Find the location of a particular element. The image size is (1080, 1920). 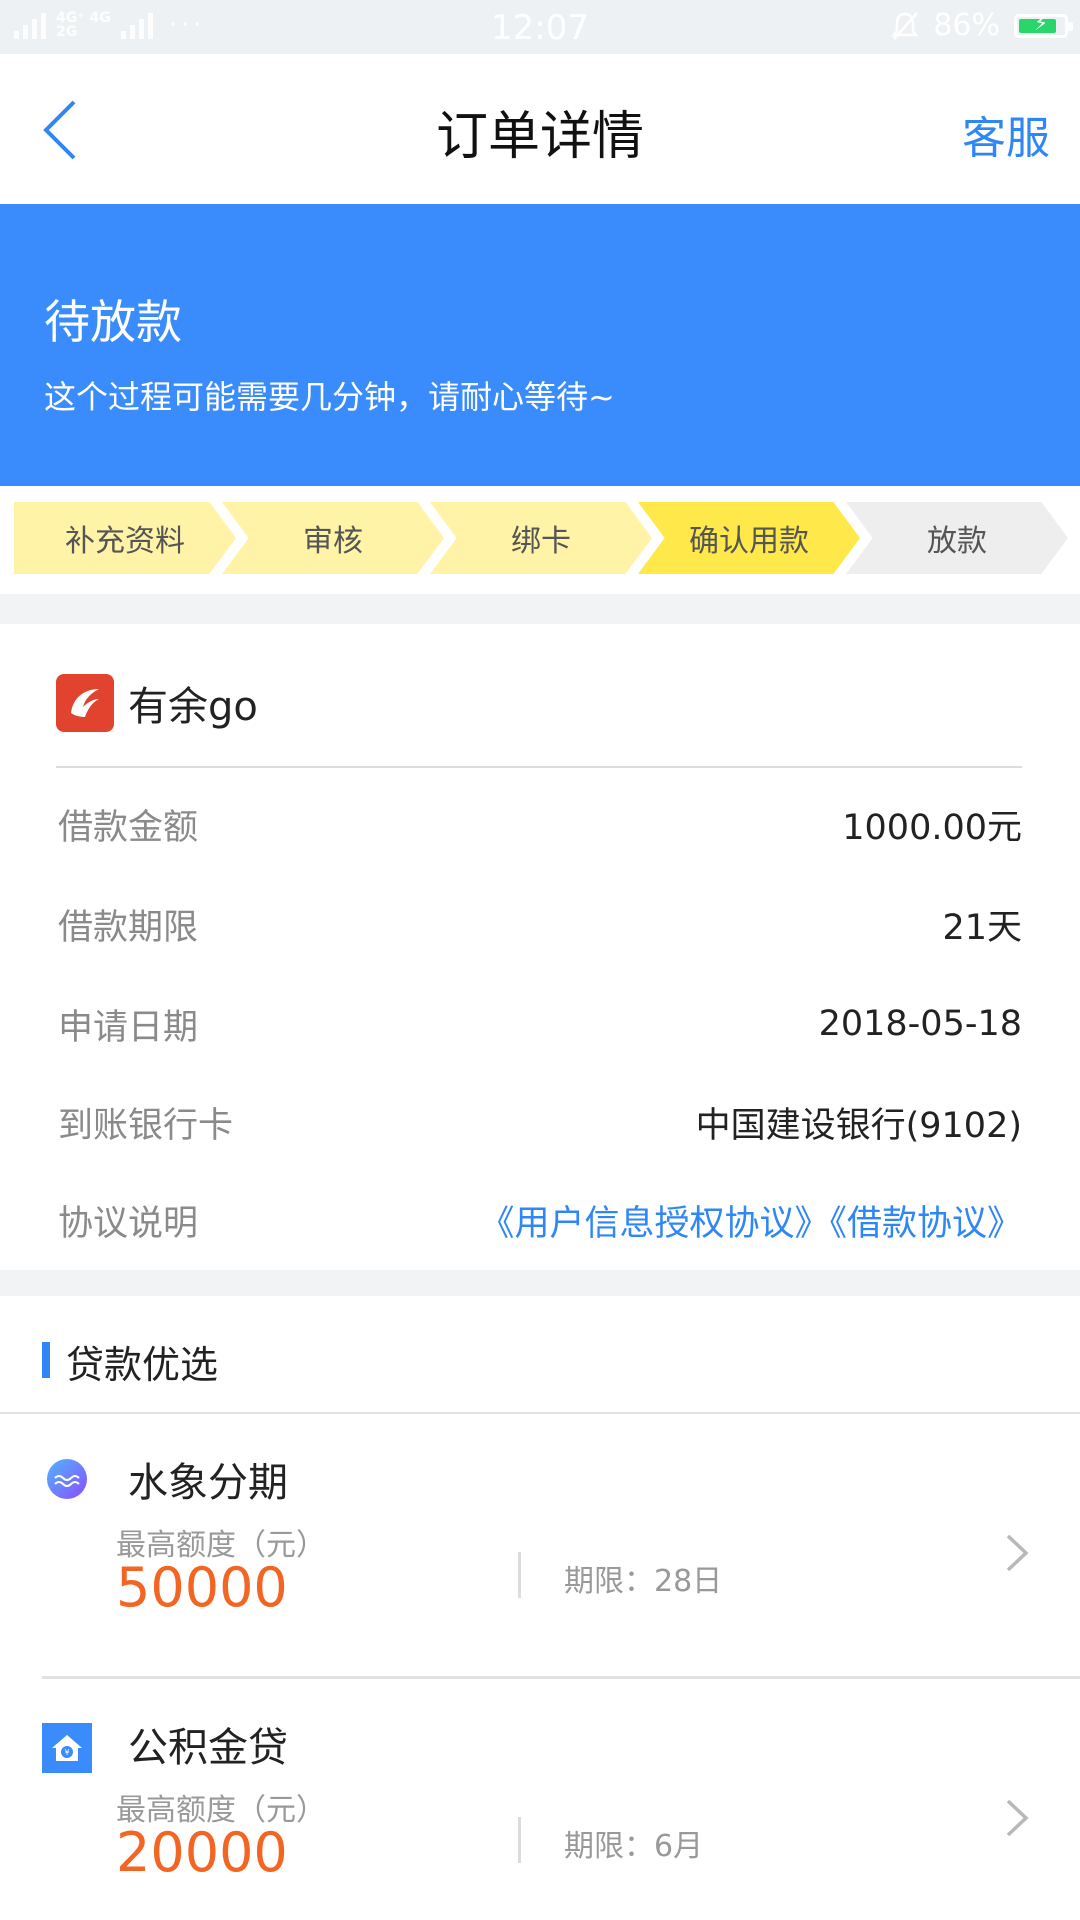

customer-service-button: 客服 is located at coordinates (1006, 134).